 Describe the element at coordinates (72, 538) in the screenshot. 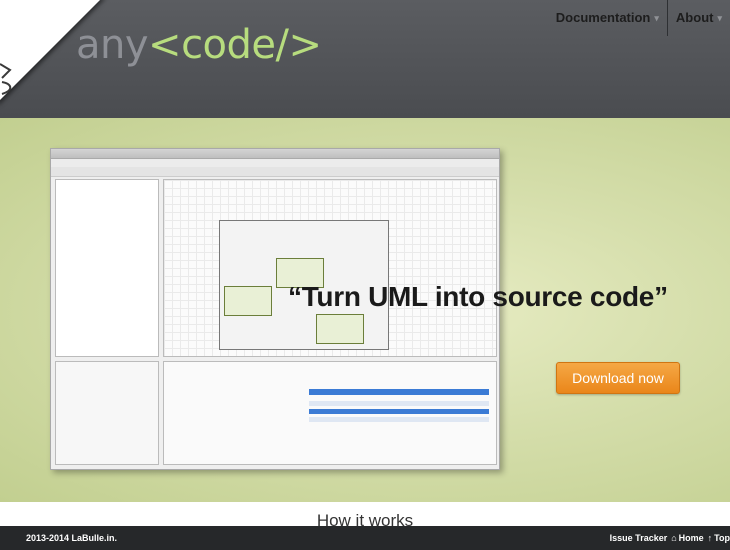

I see `copyright-text: 2013-2014 LaBulle.in.` at that location.